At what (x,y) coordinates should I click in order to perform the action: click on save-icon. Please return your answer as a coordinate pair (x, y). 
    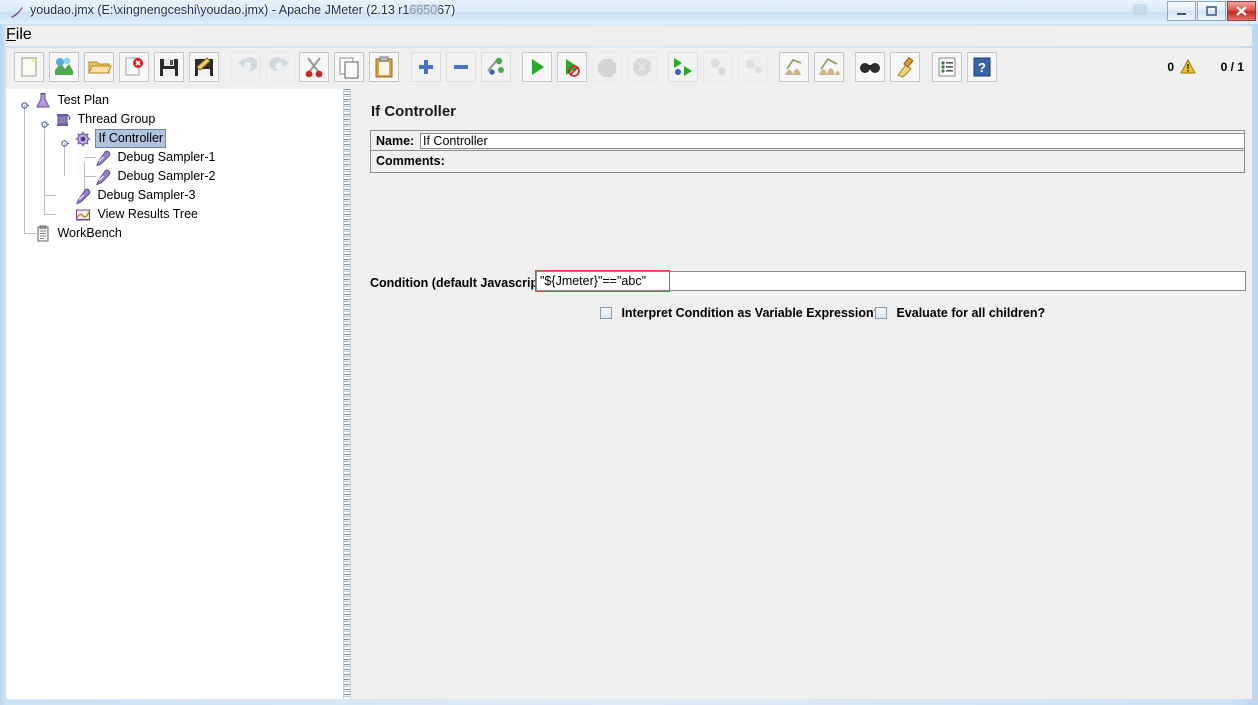
    Looking at the image, I should click on (169, 67).